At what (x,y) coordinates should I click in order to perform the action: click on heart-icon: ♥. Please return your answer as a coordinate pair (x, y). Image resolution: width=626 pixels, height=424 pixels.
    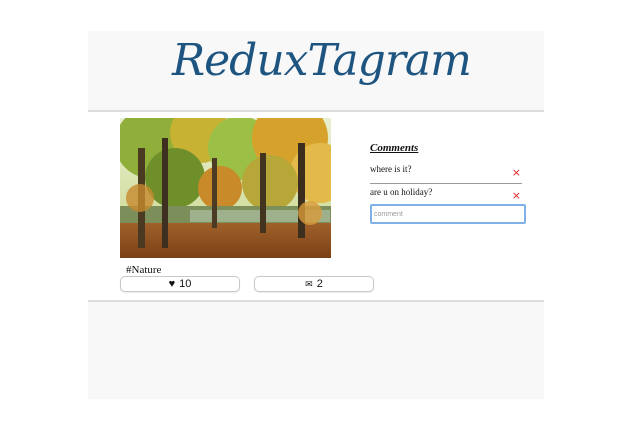
    Looking at the image, I should click on (172, 284).